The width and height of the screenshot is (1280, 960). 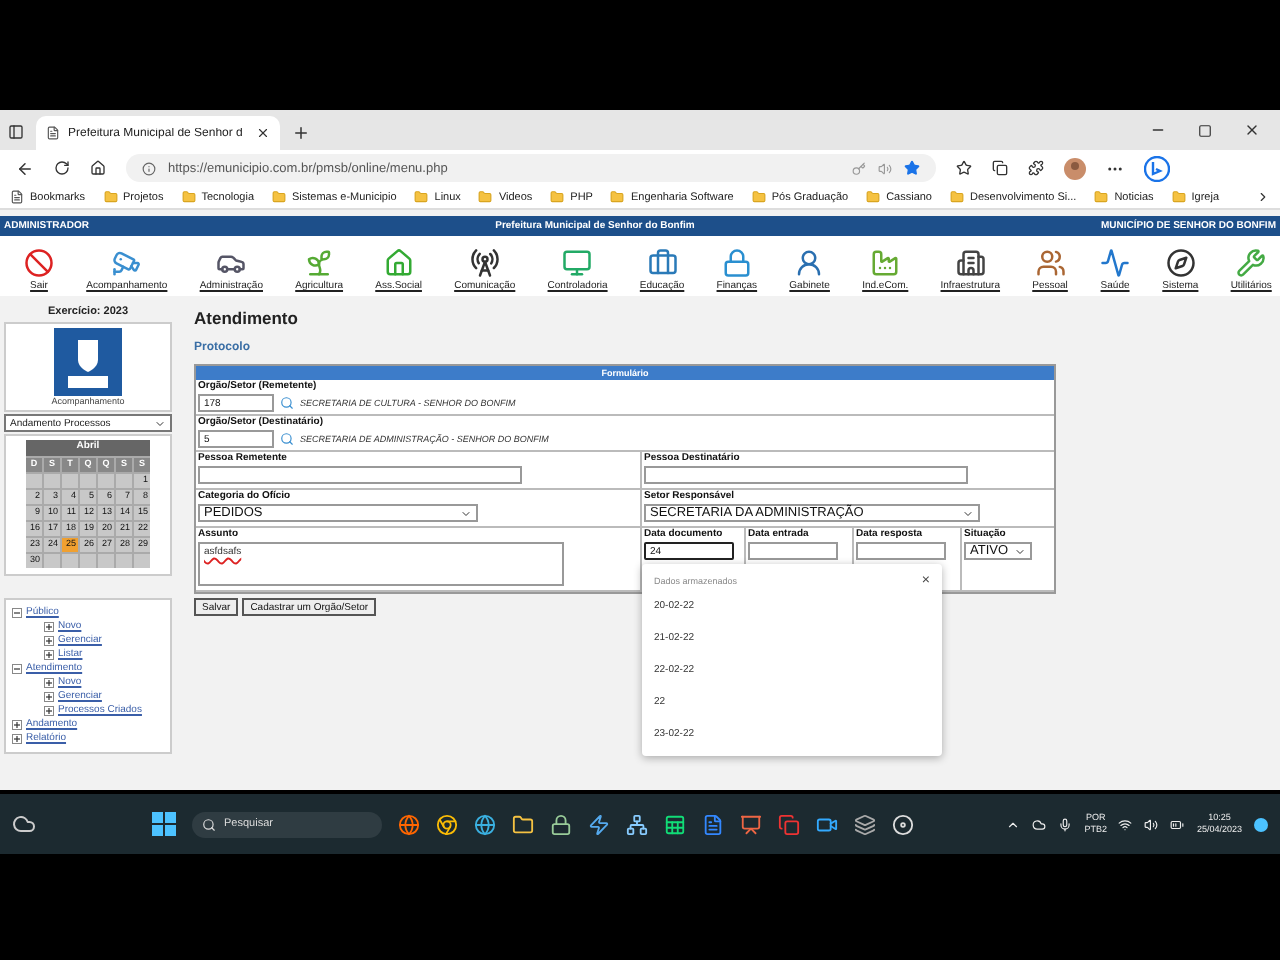 What do you see at coordinates (409, 824) in the screenshot?
I see `globe-icon` at bounding box center [409, 824].